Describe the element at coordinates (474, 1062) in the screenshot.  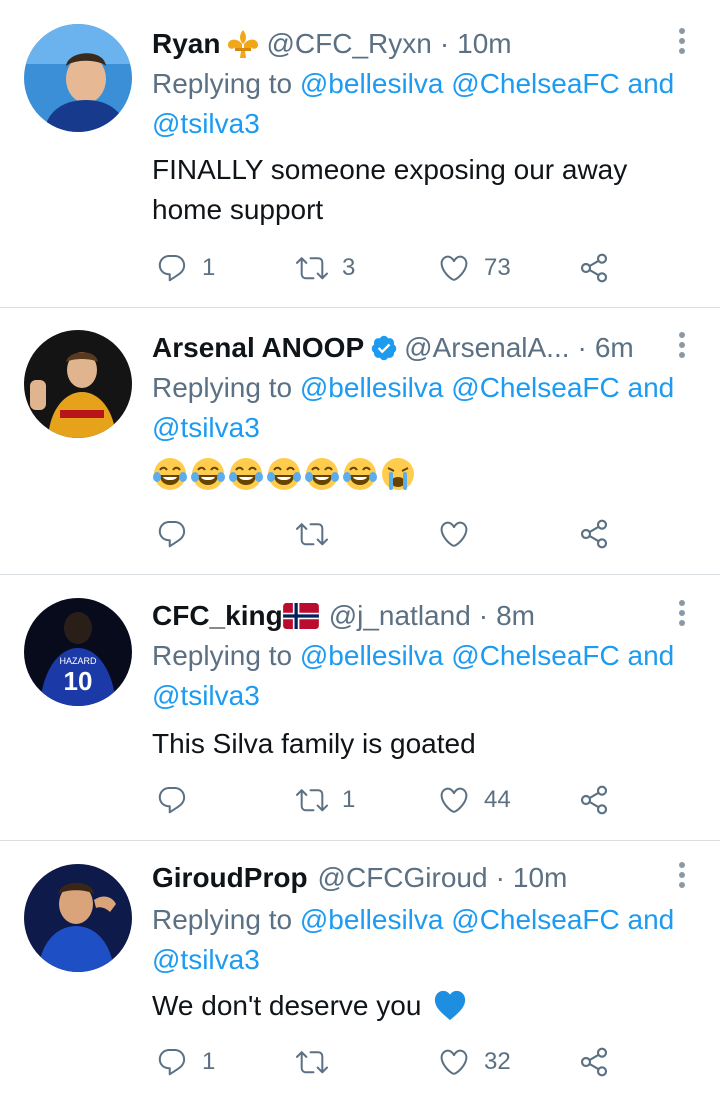
I see `like-button: 32` at that location.